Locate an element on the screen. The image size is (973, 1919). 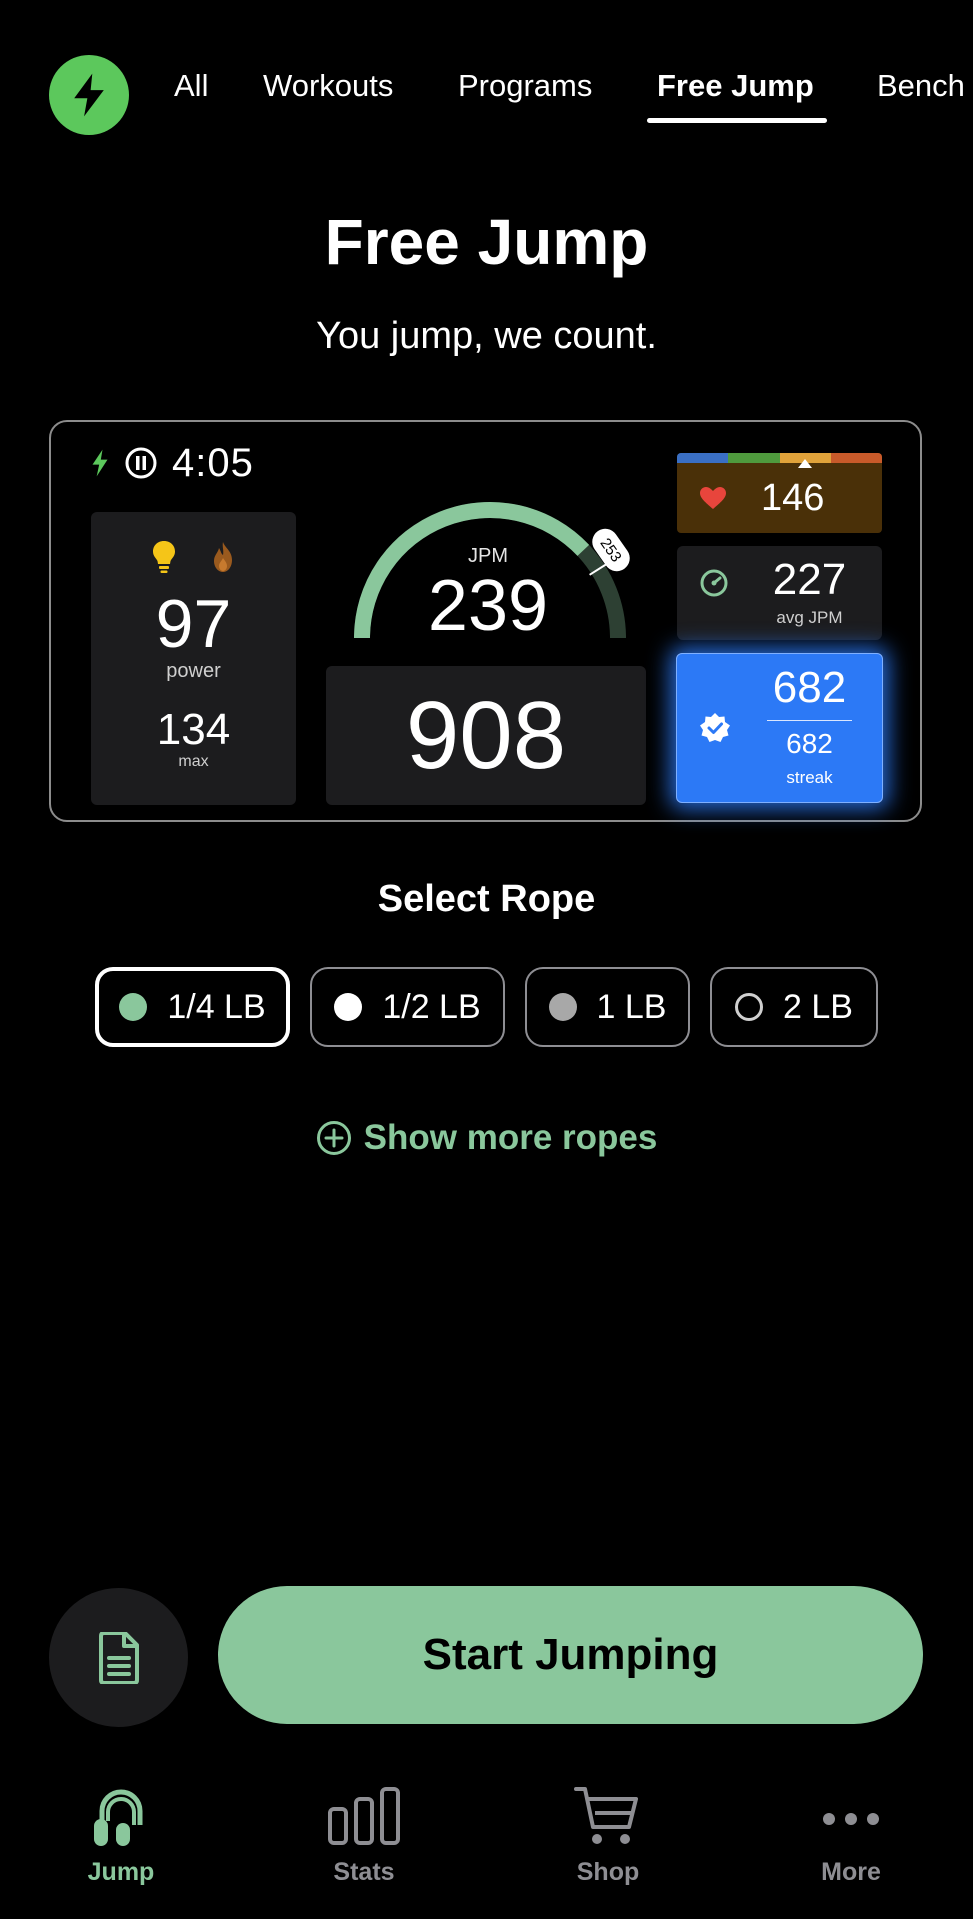
rope-icon is located at coordinates (118, 1817).